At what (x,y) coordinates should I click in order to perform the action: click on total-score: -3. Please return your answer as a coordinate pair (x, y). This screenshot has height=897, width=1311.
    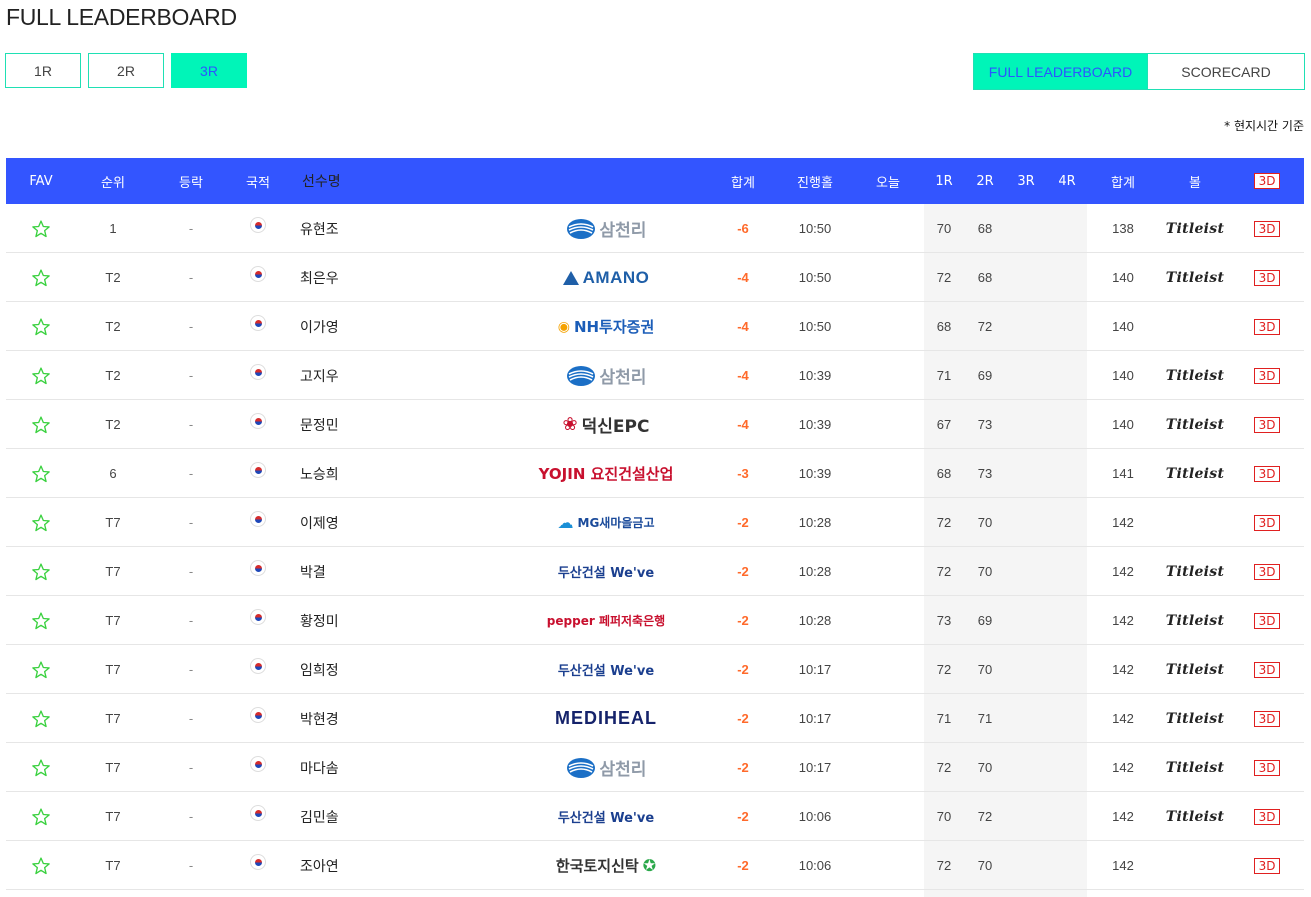
    Looking at the image, I should click on (743, 473).